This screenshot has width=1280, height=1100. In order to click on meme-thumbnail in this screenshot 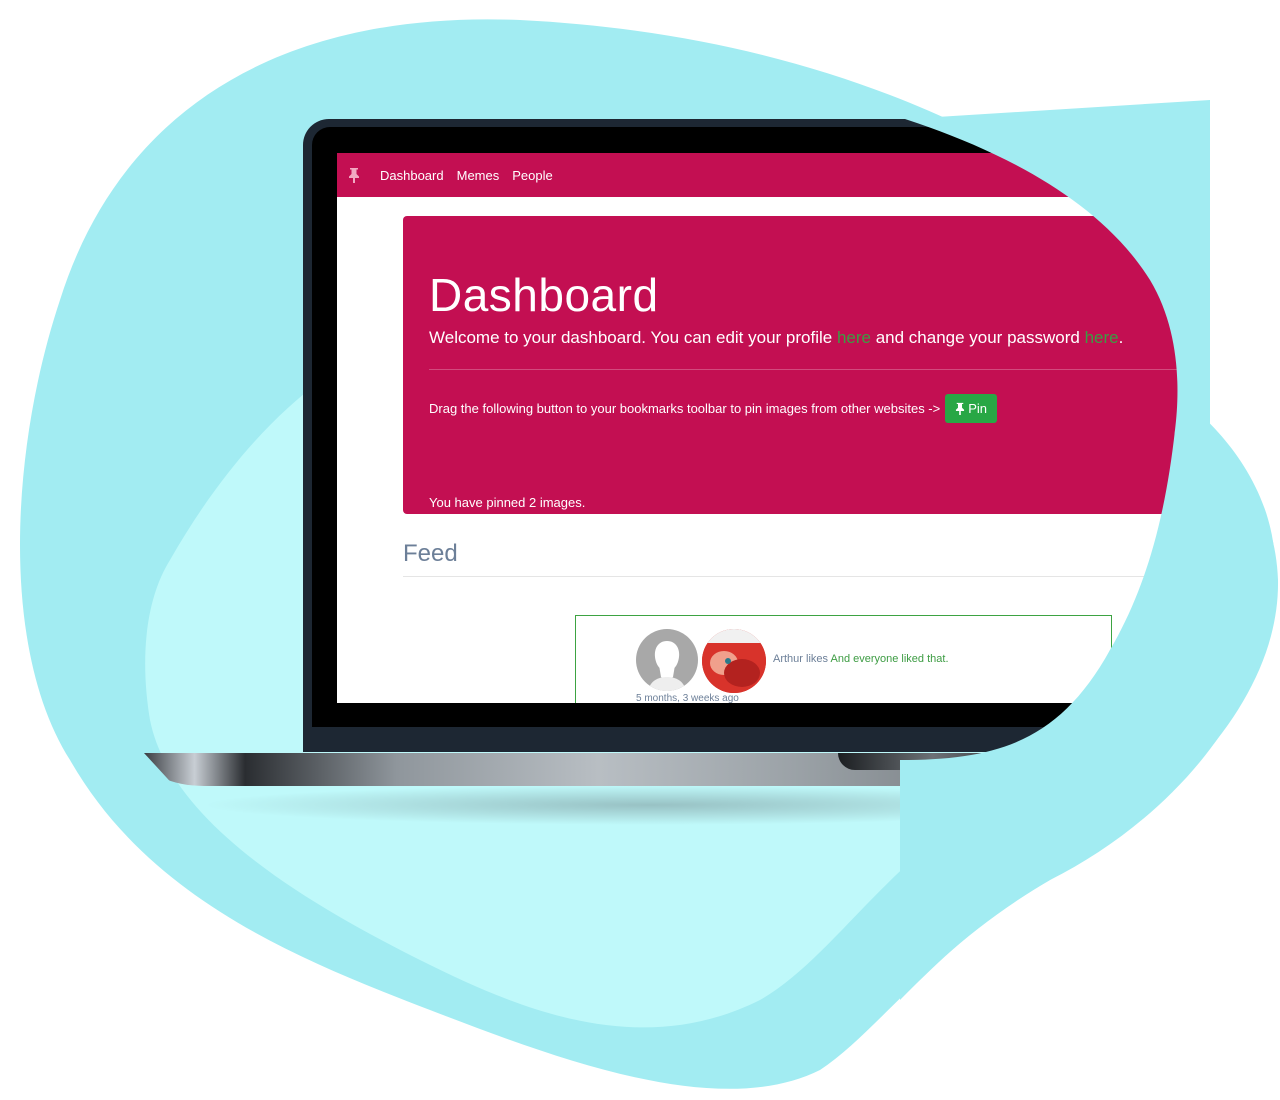, I will do `click(734, 661)`.